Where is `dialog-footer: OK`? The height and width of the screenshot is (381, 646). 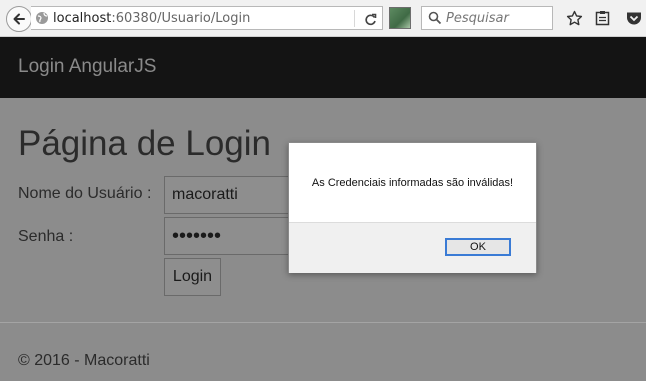
dialog-footer: OK is located at coordinates (412, 247).